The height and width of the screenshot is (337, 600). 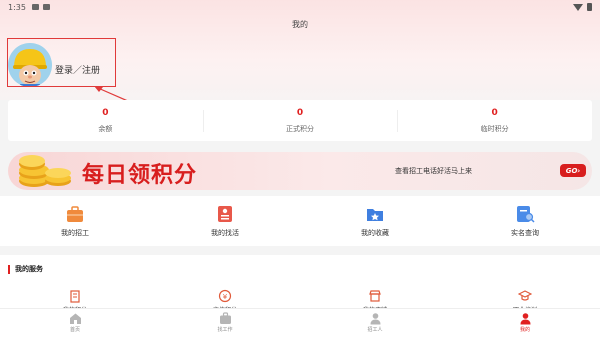 I want to click on resume-icon, so click(x=225, y=214).